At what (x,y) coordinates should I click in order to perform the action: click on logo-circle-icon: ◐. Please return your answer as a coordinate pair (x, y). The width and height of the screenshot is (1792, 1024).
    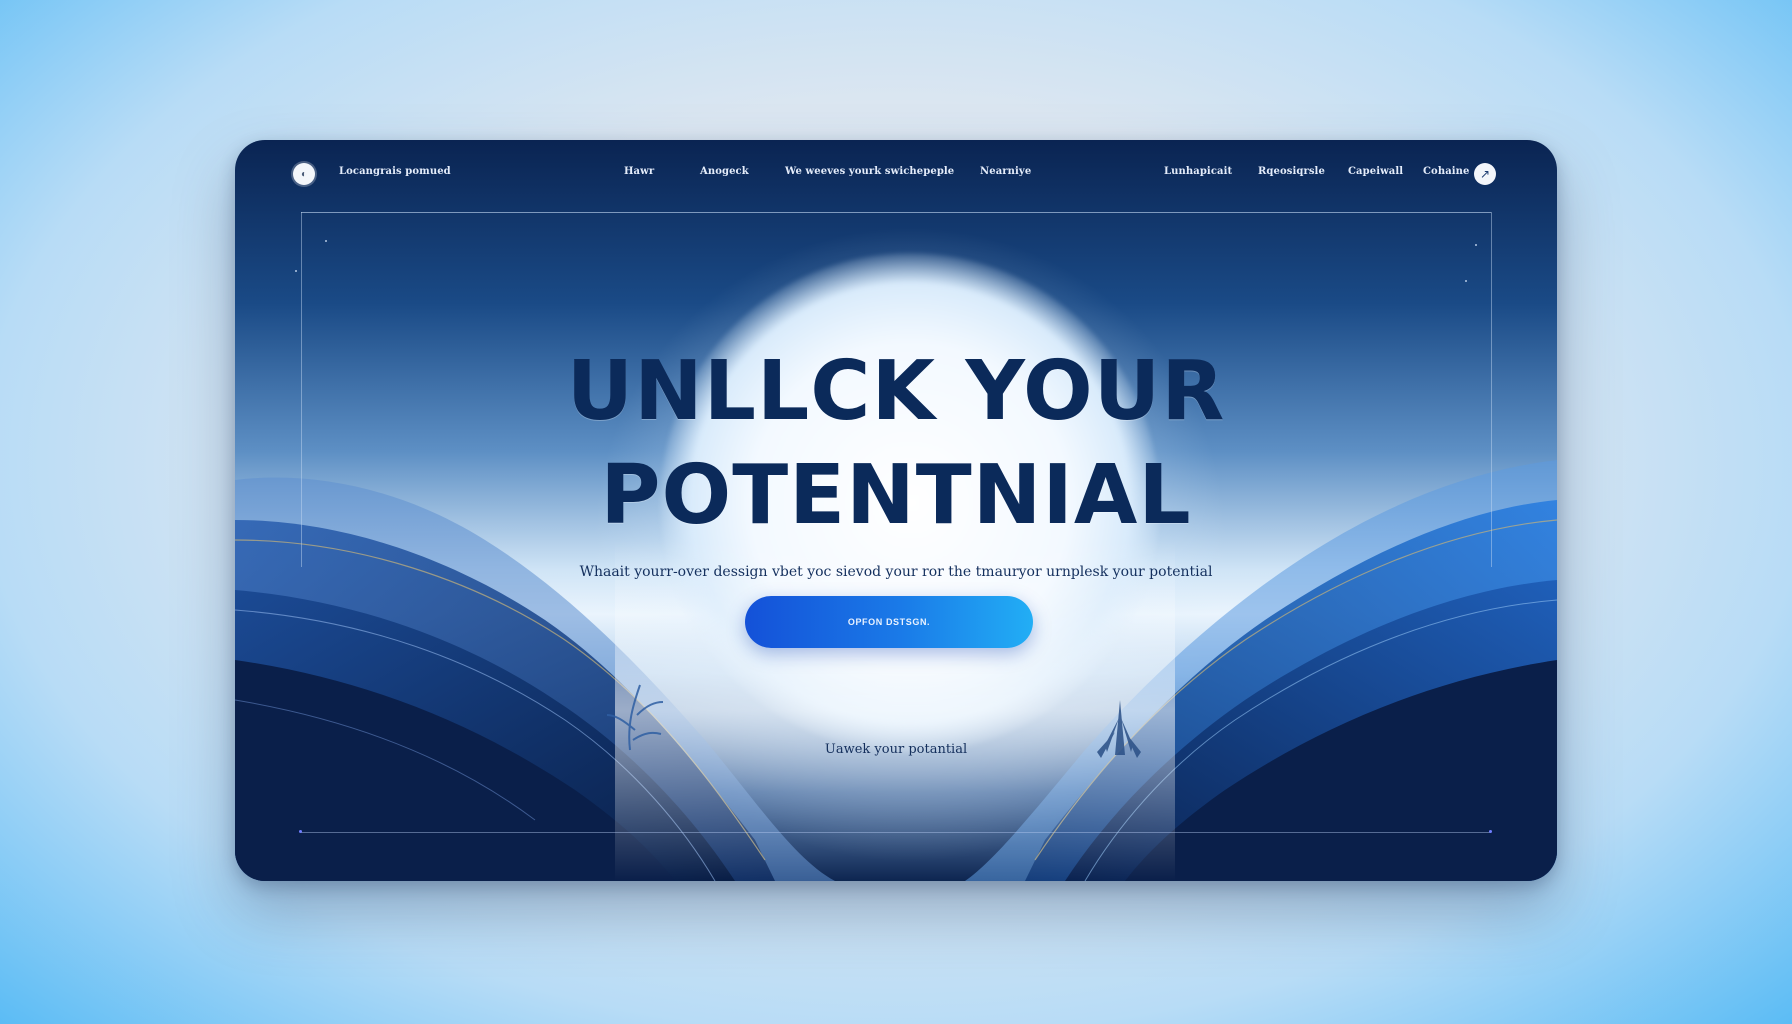
    Looking at the image, I should click on (304, 174).